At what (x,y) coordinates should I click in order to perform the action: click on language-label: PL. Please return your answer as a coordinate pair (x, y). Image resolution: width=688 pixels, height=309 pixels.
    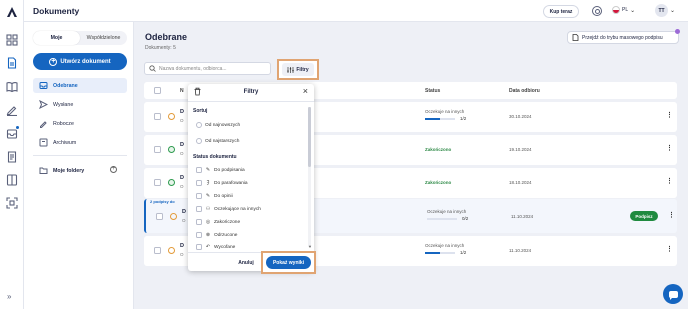
    Looking at the image, I should click on (625, 10).